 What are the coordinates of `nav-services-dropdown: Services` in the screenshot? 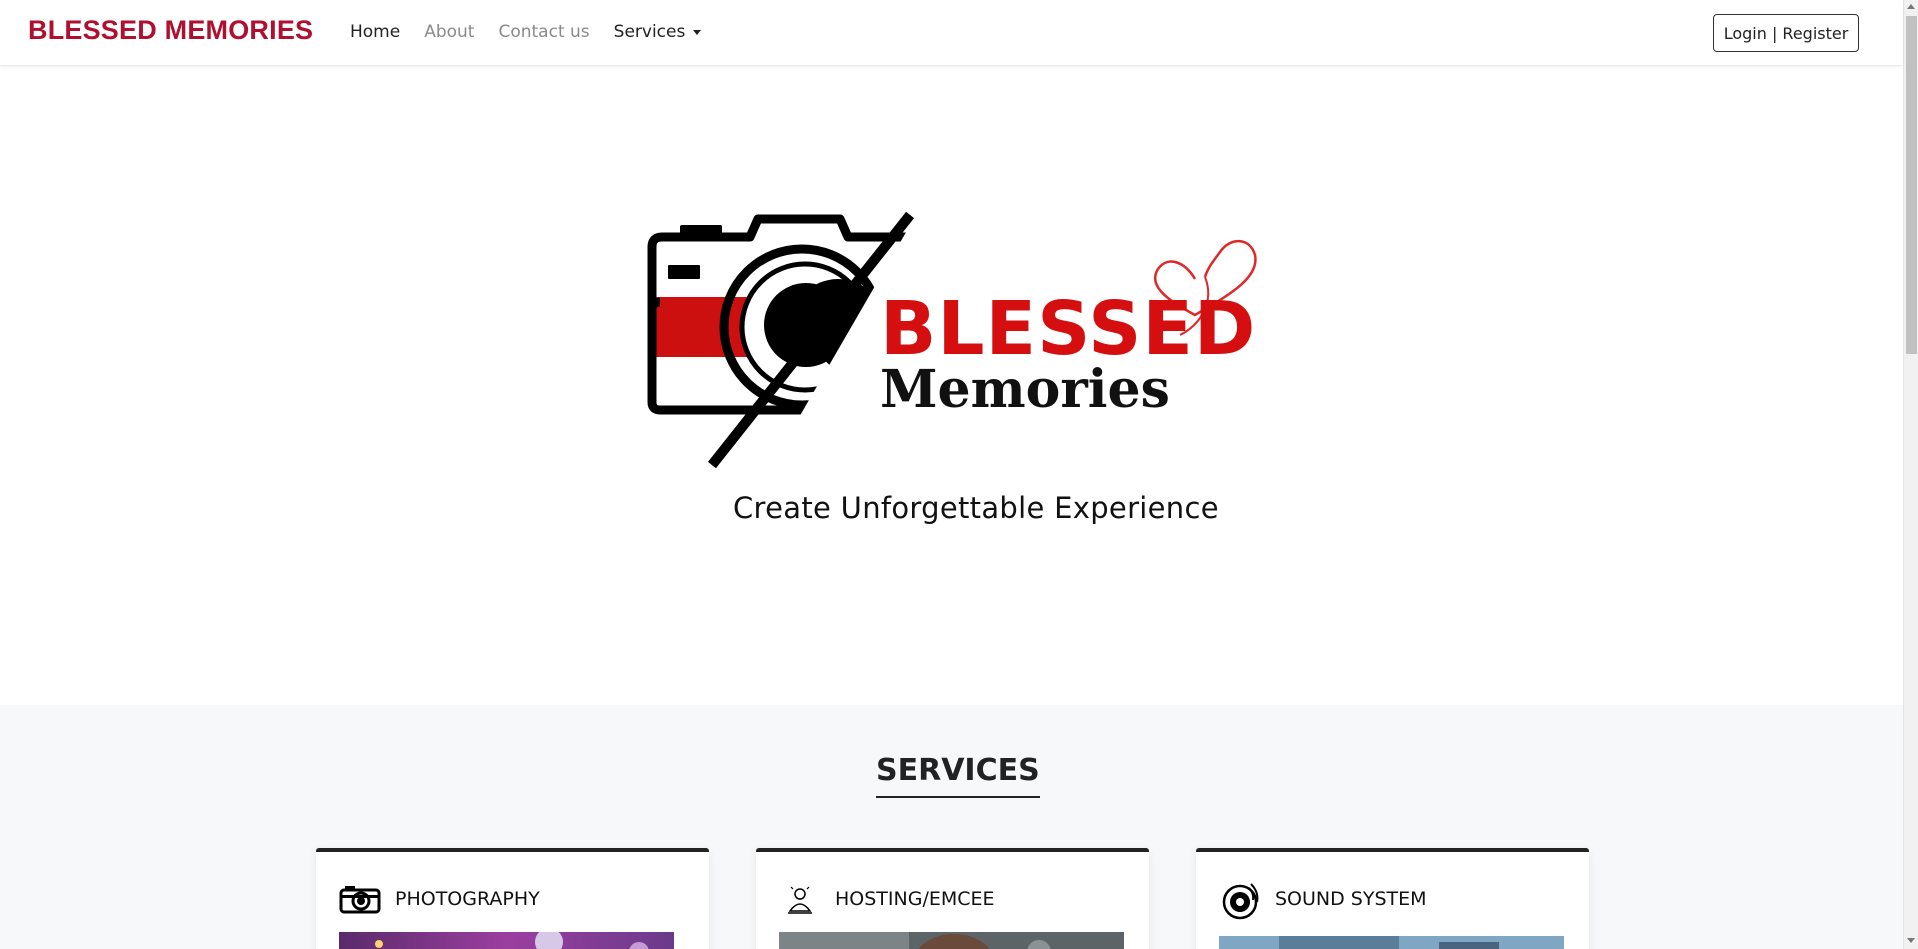 It's located at (658, 32).